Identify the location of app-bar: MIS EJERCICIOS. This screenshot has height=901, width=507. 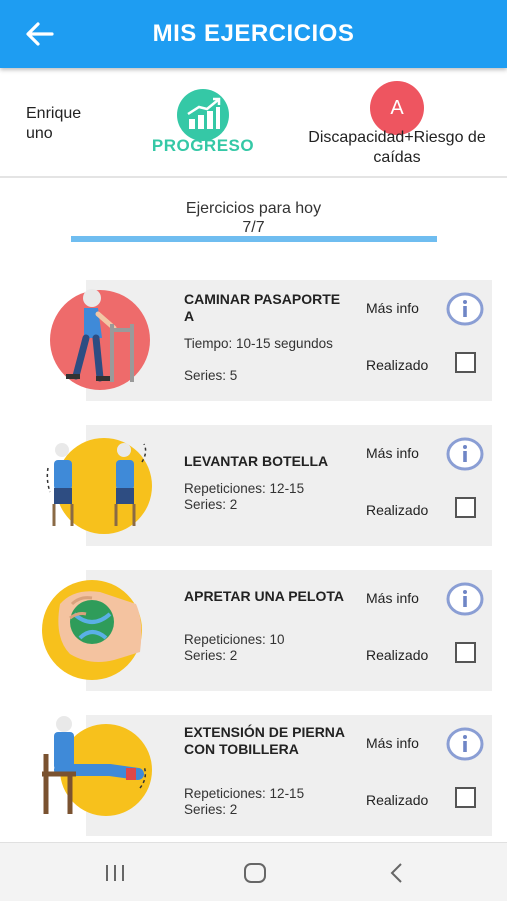
(253, 34).